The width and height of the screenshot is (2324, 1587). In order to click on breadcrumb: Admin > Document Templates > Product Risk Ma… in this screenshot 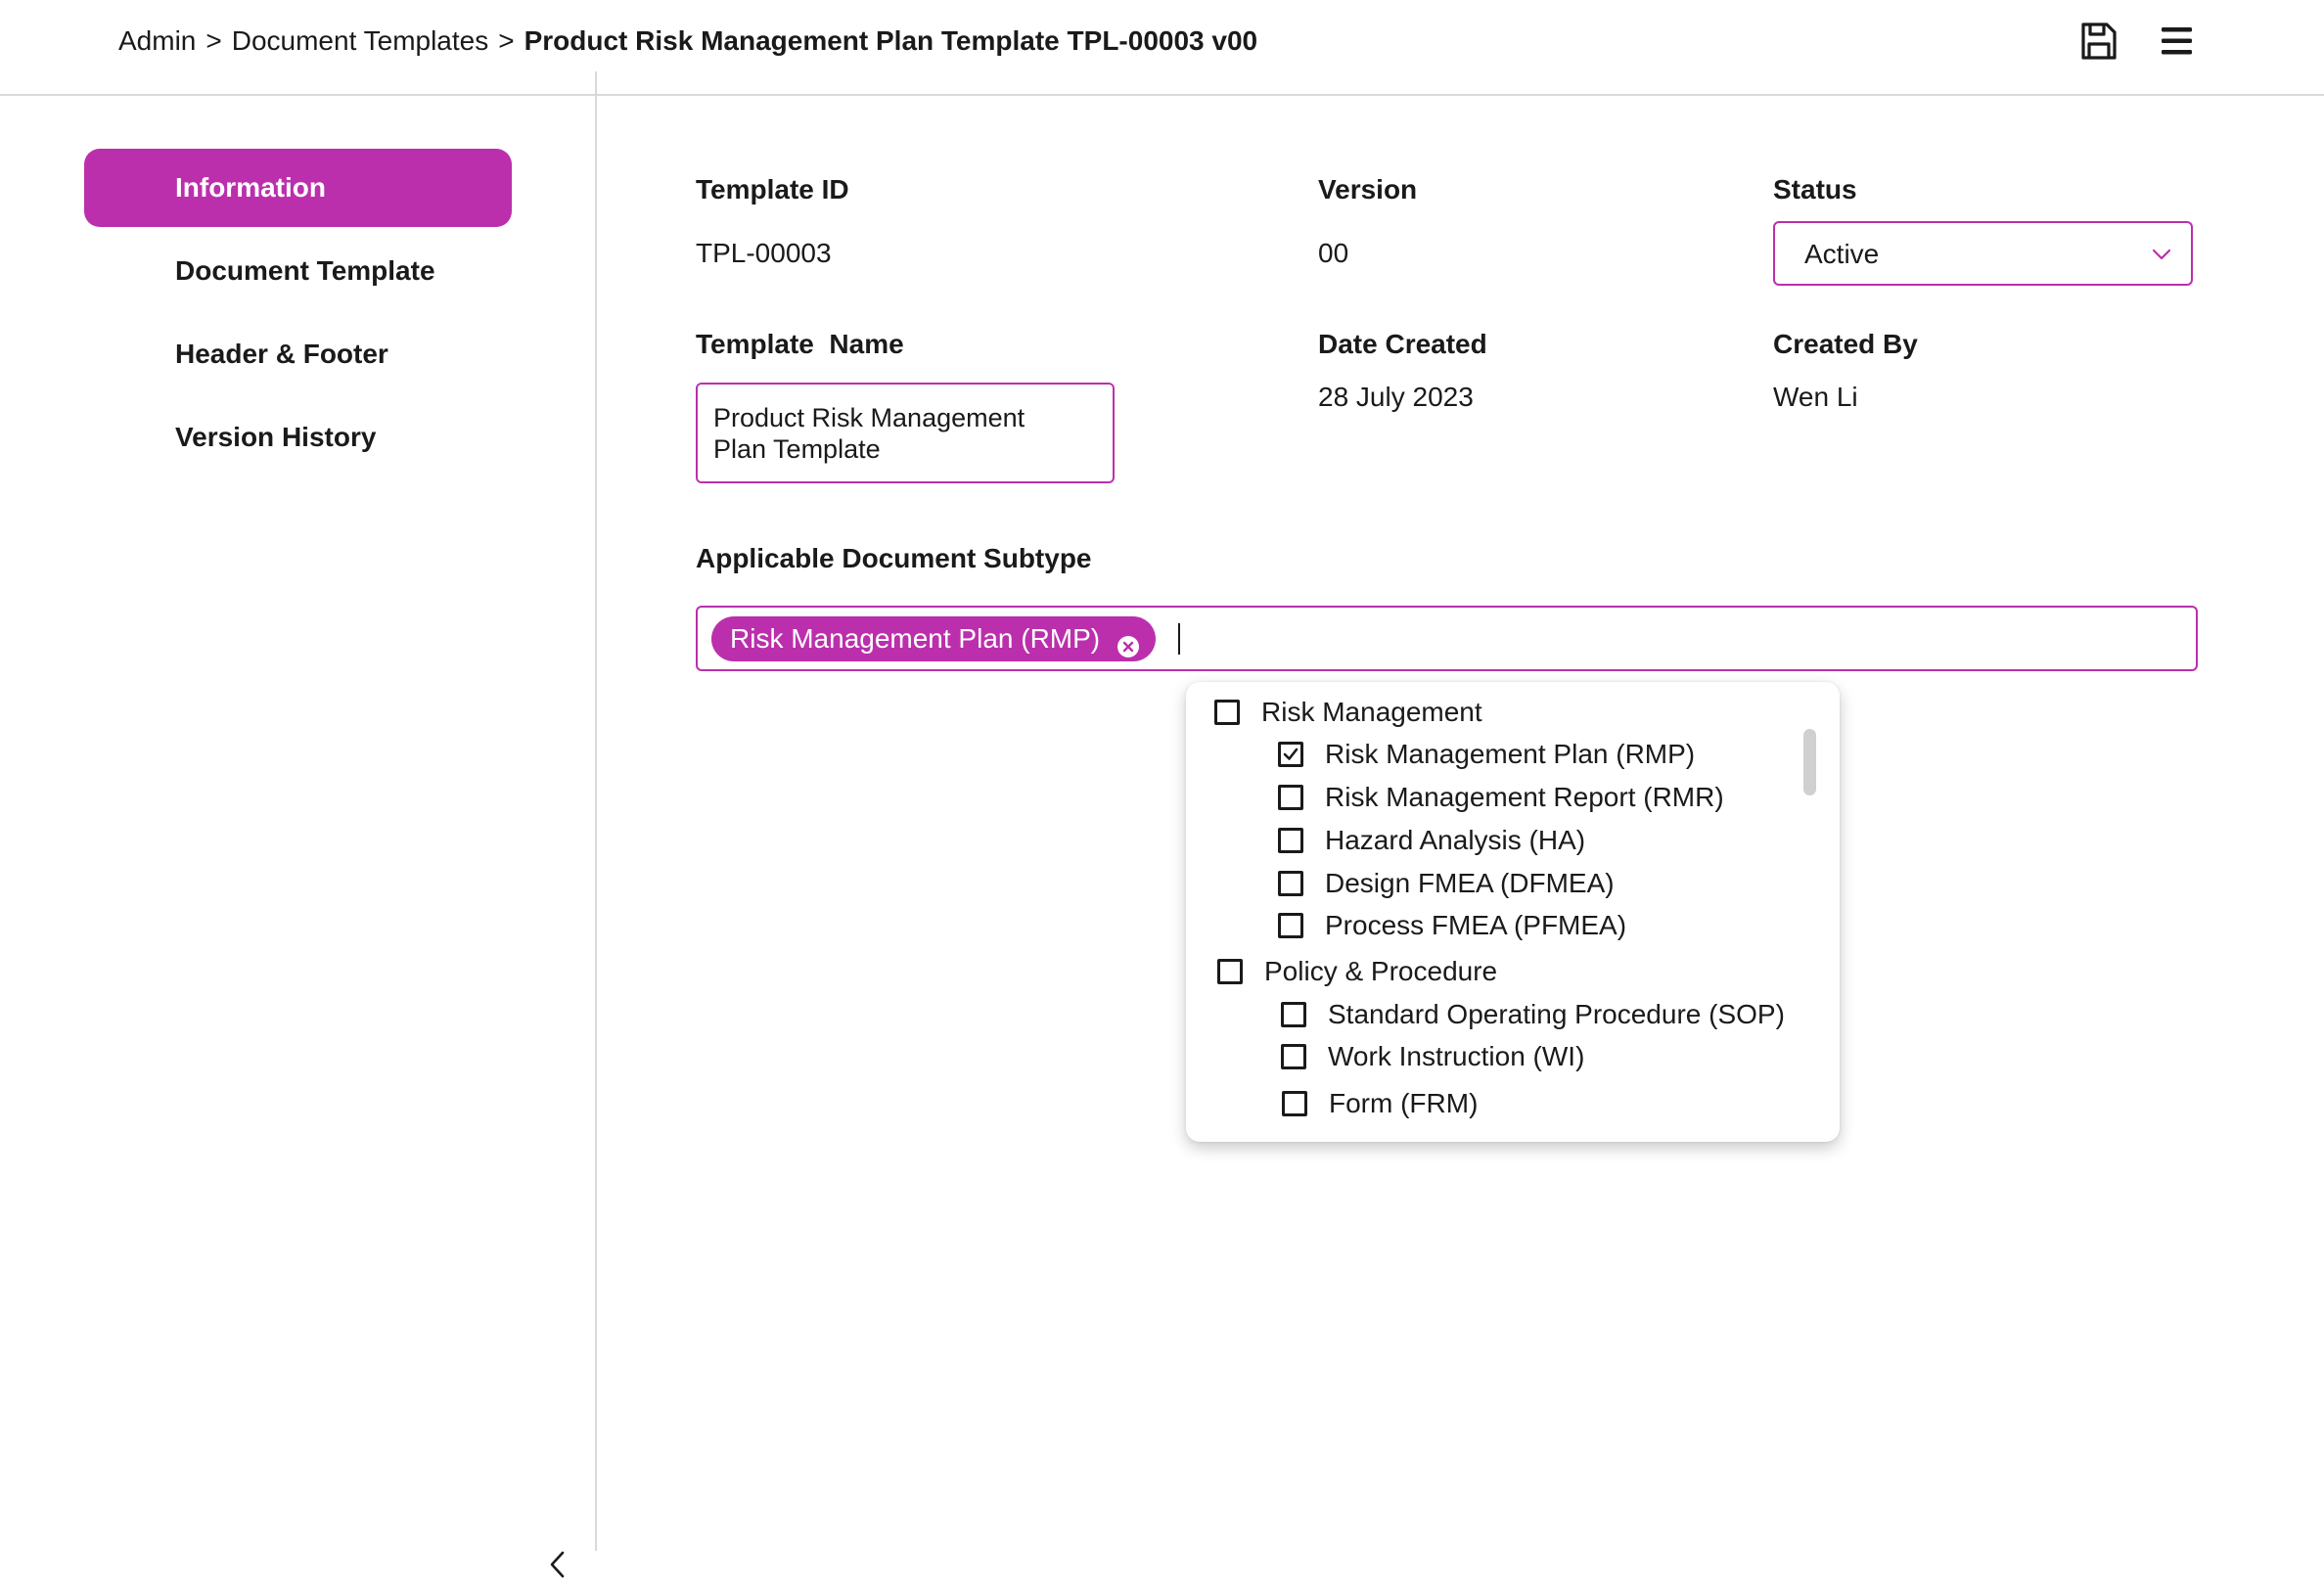, I will do `click(688, 41)`.